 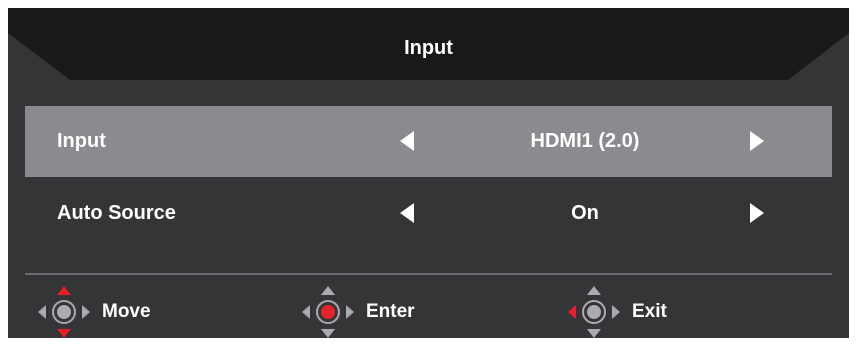 What do you see at coordinates (428, 274) in the screenshot?
I see `footer-divider` at bounding box center [428, 274].